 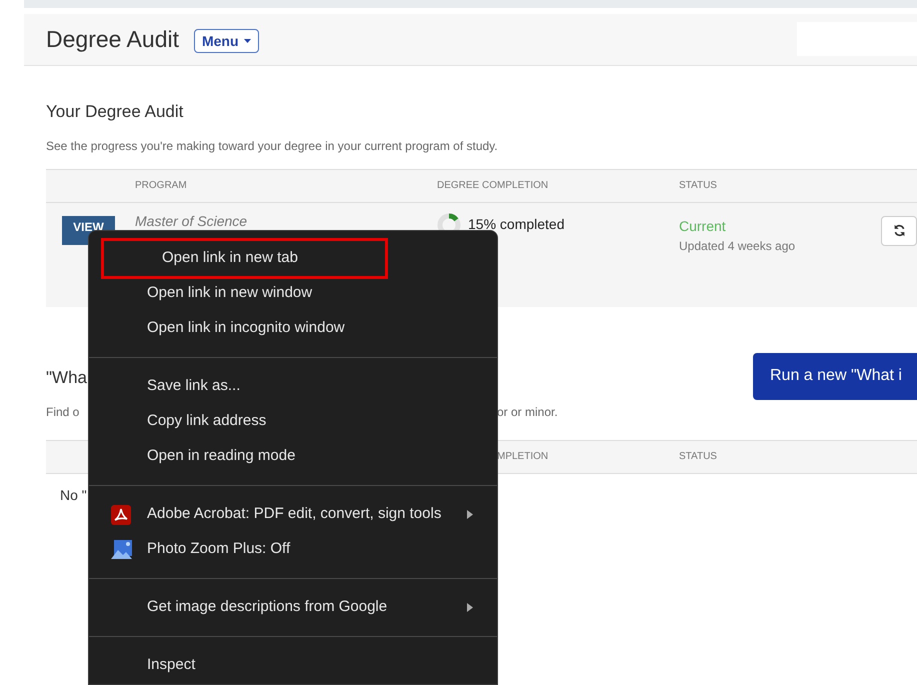 What do you see at coordinates (247, 41) in the screenshot?
I see `caret-icon` at bounding box center [247, 41].